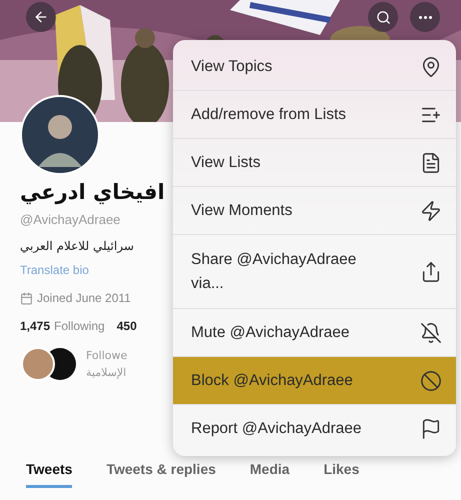  I want to click on joined-date: Joined June 2011, so click(84, 298).